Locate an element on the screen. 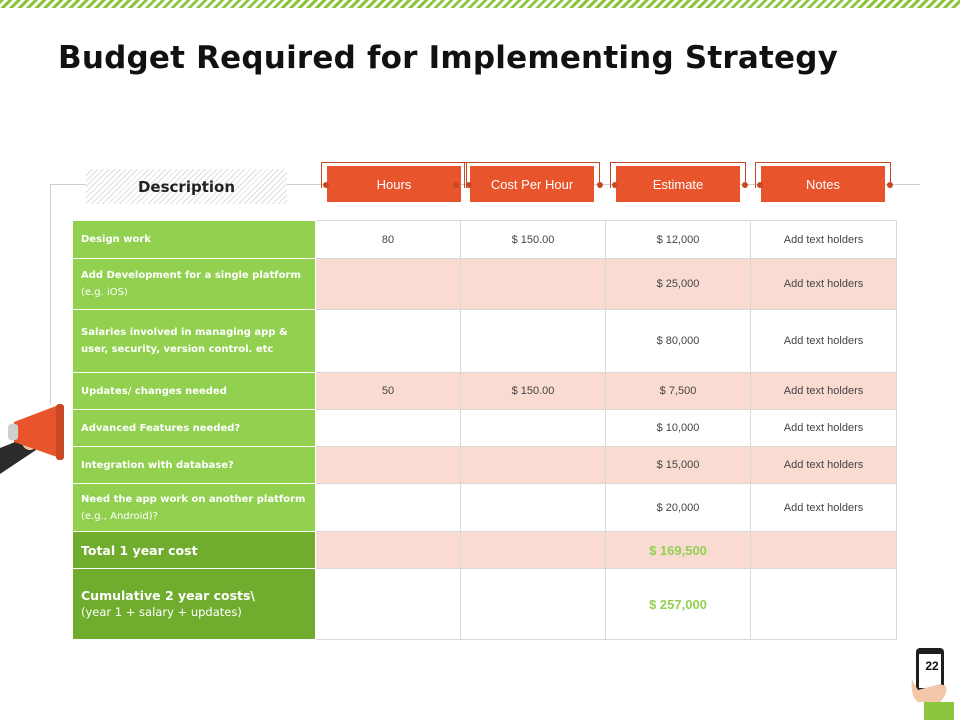 The width and height of the screenshot is (960, 720). column-header-cost-per-hour: Cost Per Hour is located at coordinates (532, 182).